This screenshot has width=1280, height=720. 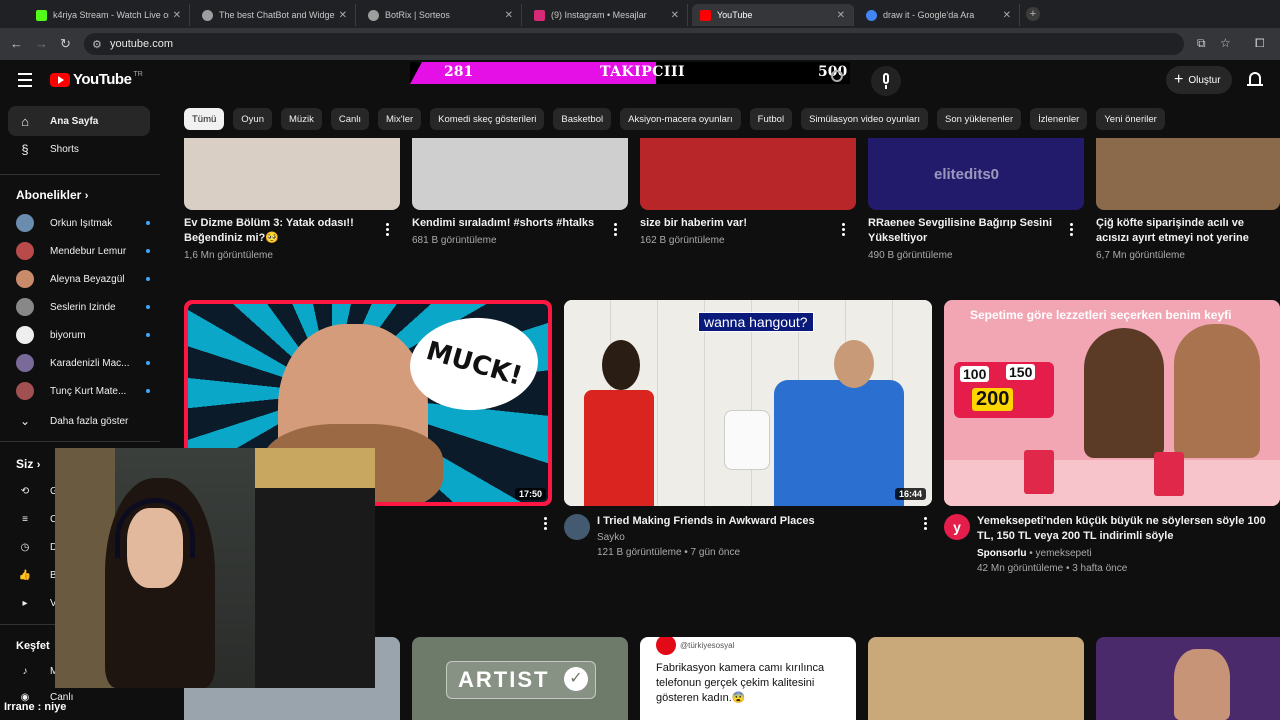 I want to click on video-stats: 162 B görüntüleme, so click(x=682, y=240).